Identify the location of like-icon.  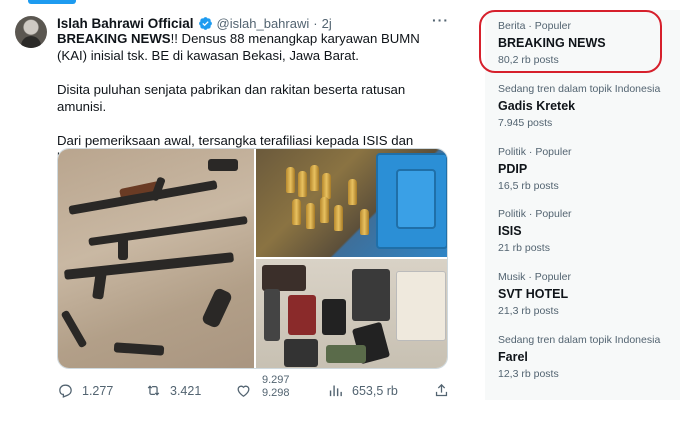
(243, 391).